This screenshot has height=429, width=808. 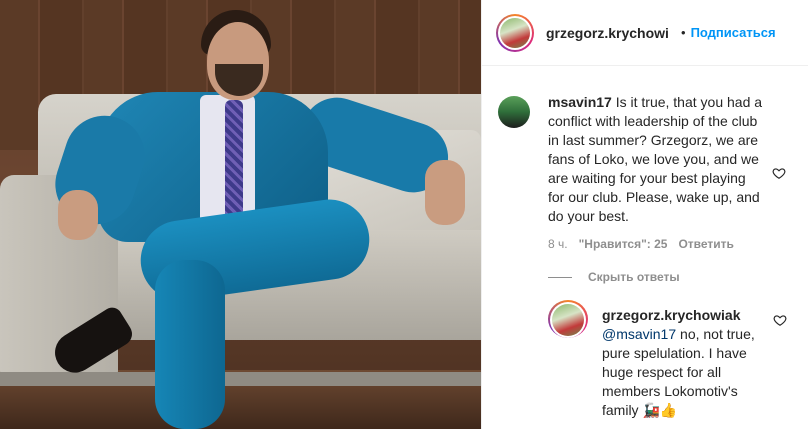 I want to click on comment-meta: 8 ч. "Нравится": 25 Ответить, so click(x=655, y=244).